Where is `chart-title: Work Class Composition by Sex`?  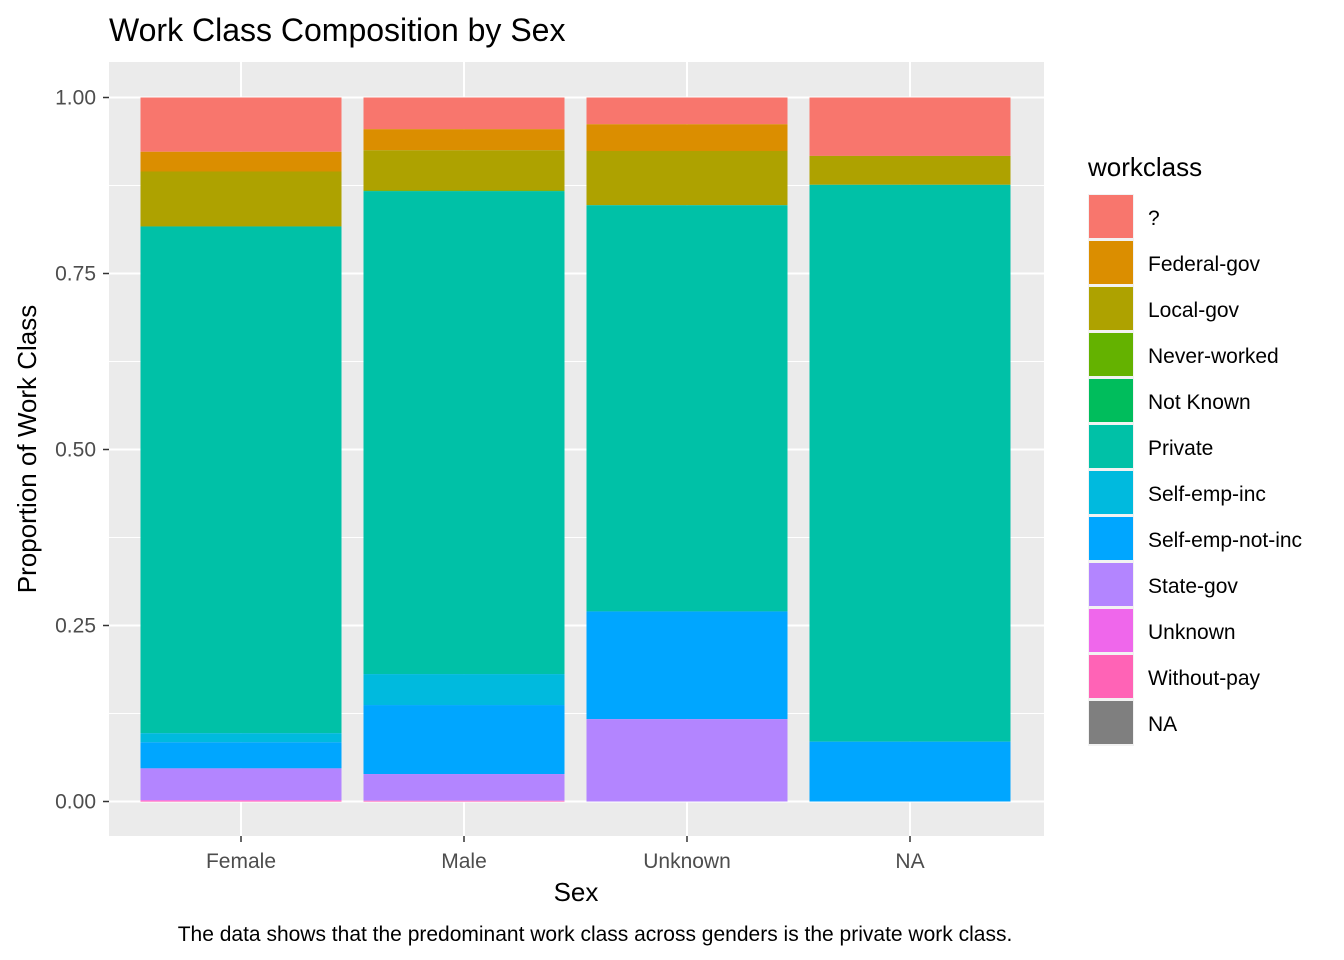
chart-title: Work Class Composition by Sex is located at coordinates (337, 30).